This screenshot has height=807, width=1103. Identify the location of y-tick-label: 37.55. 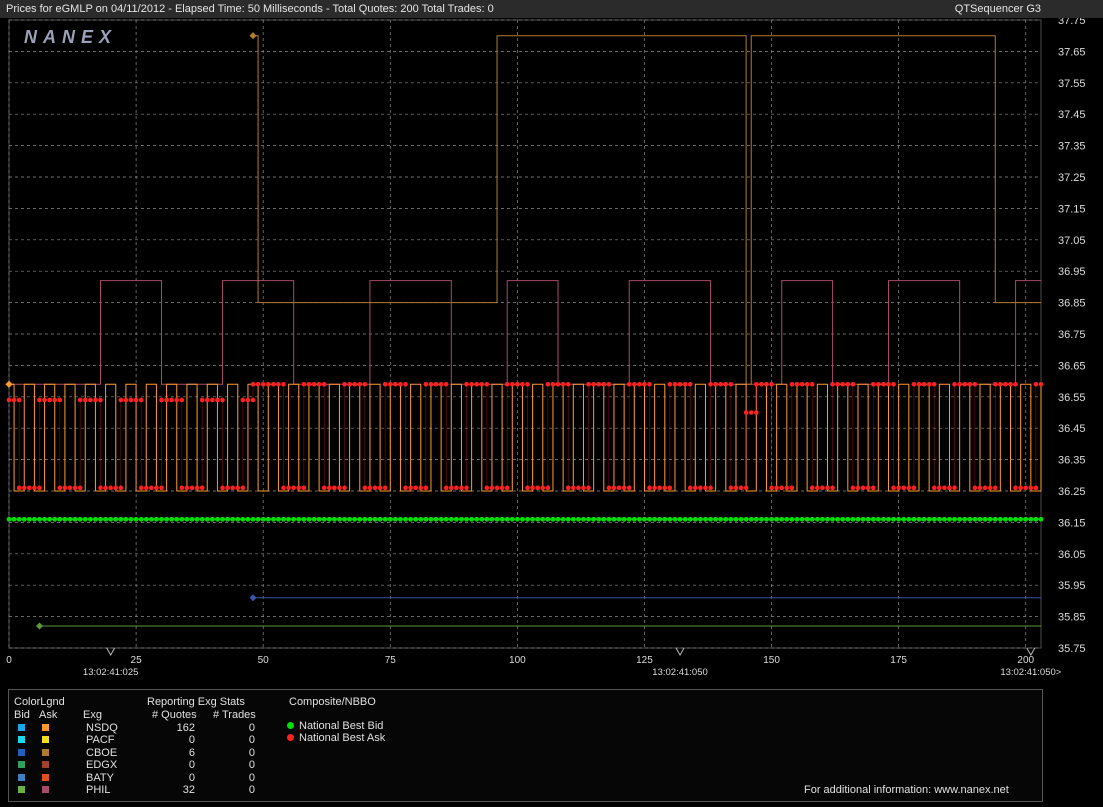
(1072, 84).